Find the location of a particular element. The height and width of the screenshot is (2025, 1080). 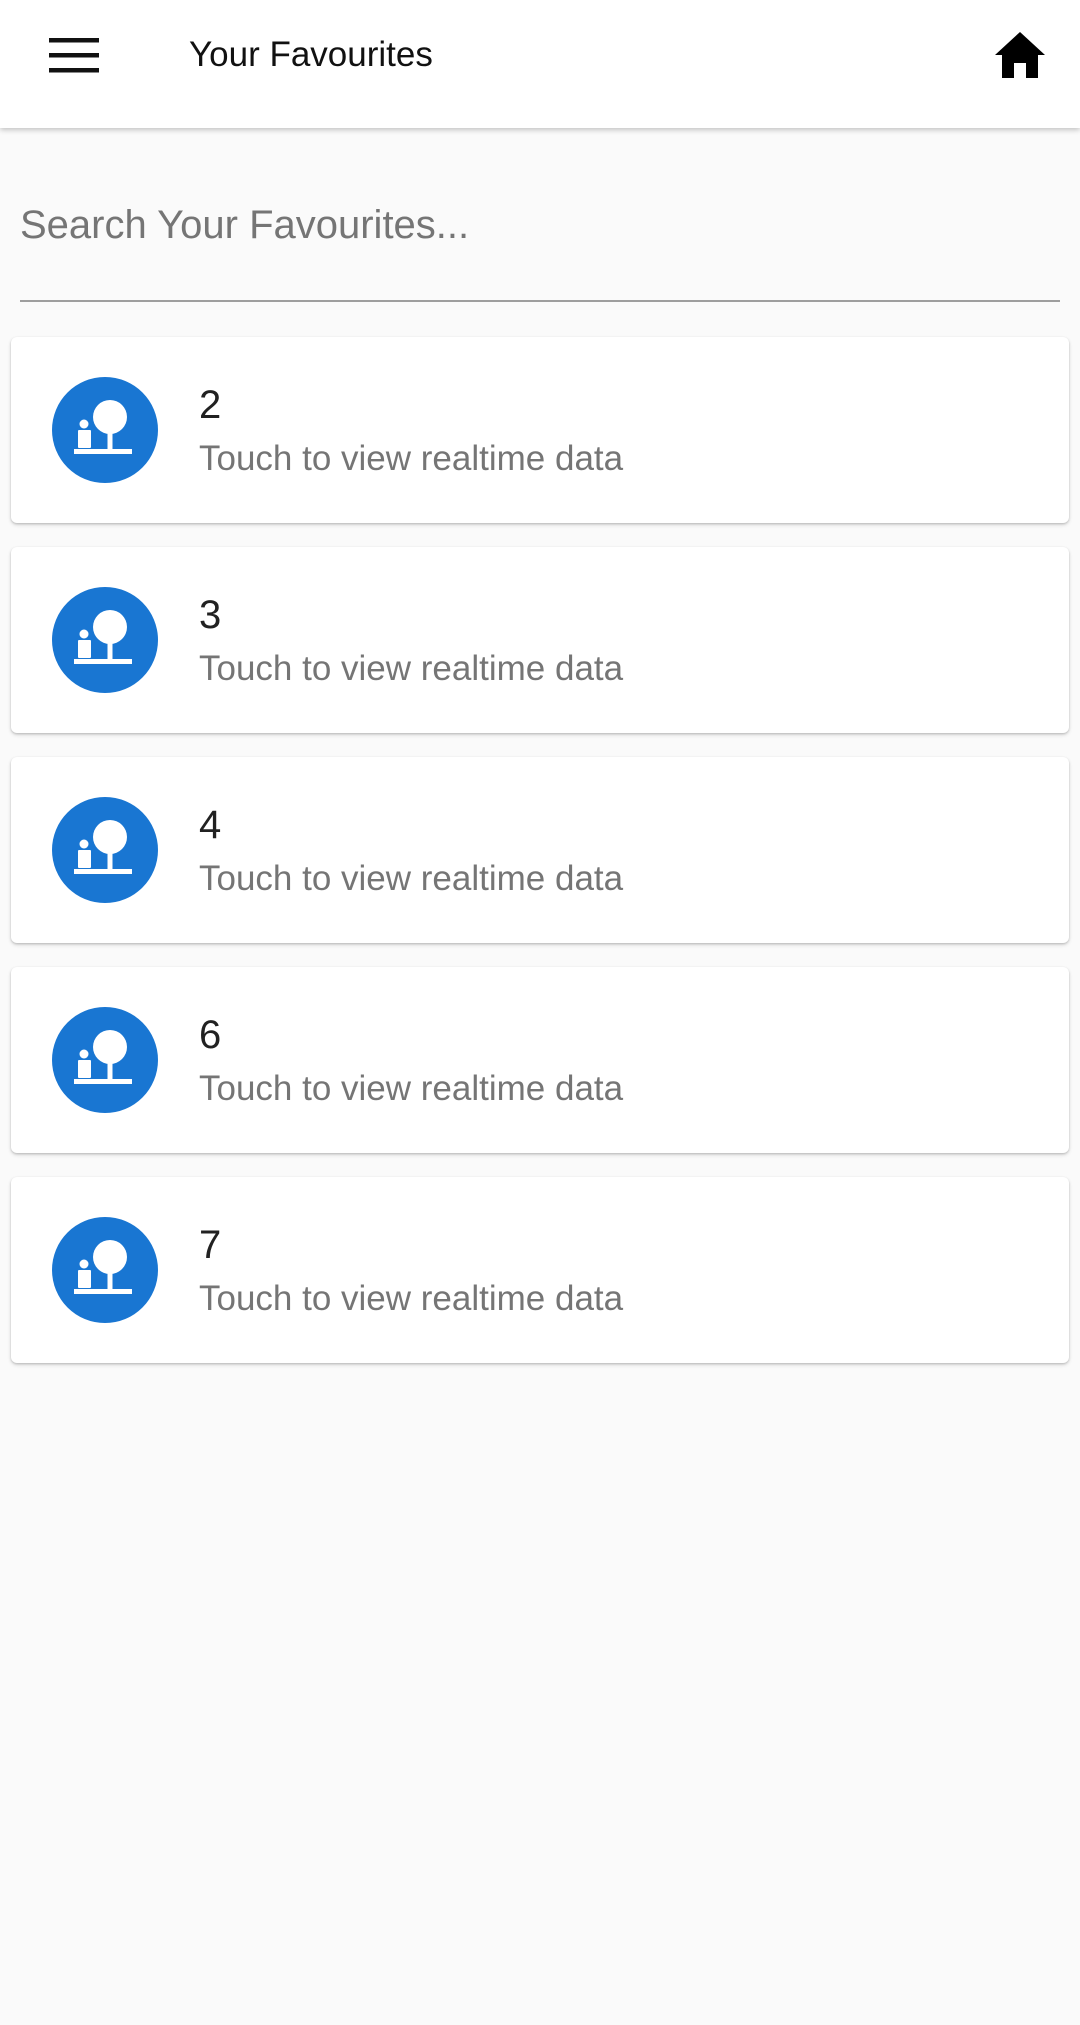

home-icon is located at coordinates (1020, 55).